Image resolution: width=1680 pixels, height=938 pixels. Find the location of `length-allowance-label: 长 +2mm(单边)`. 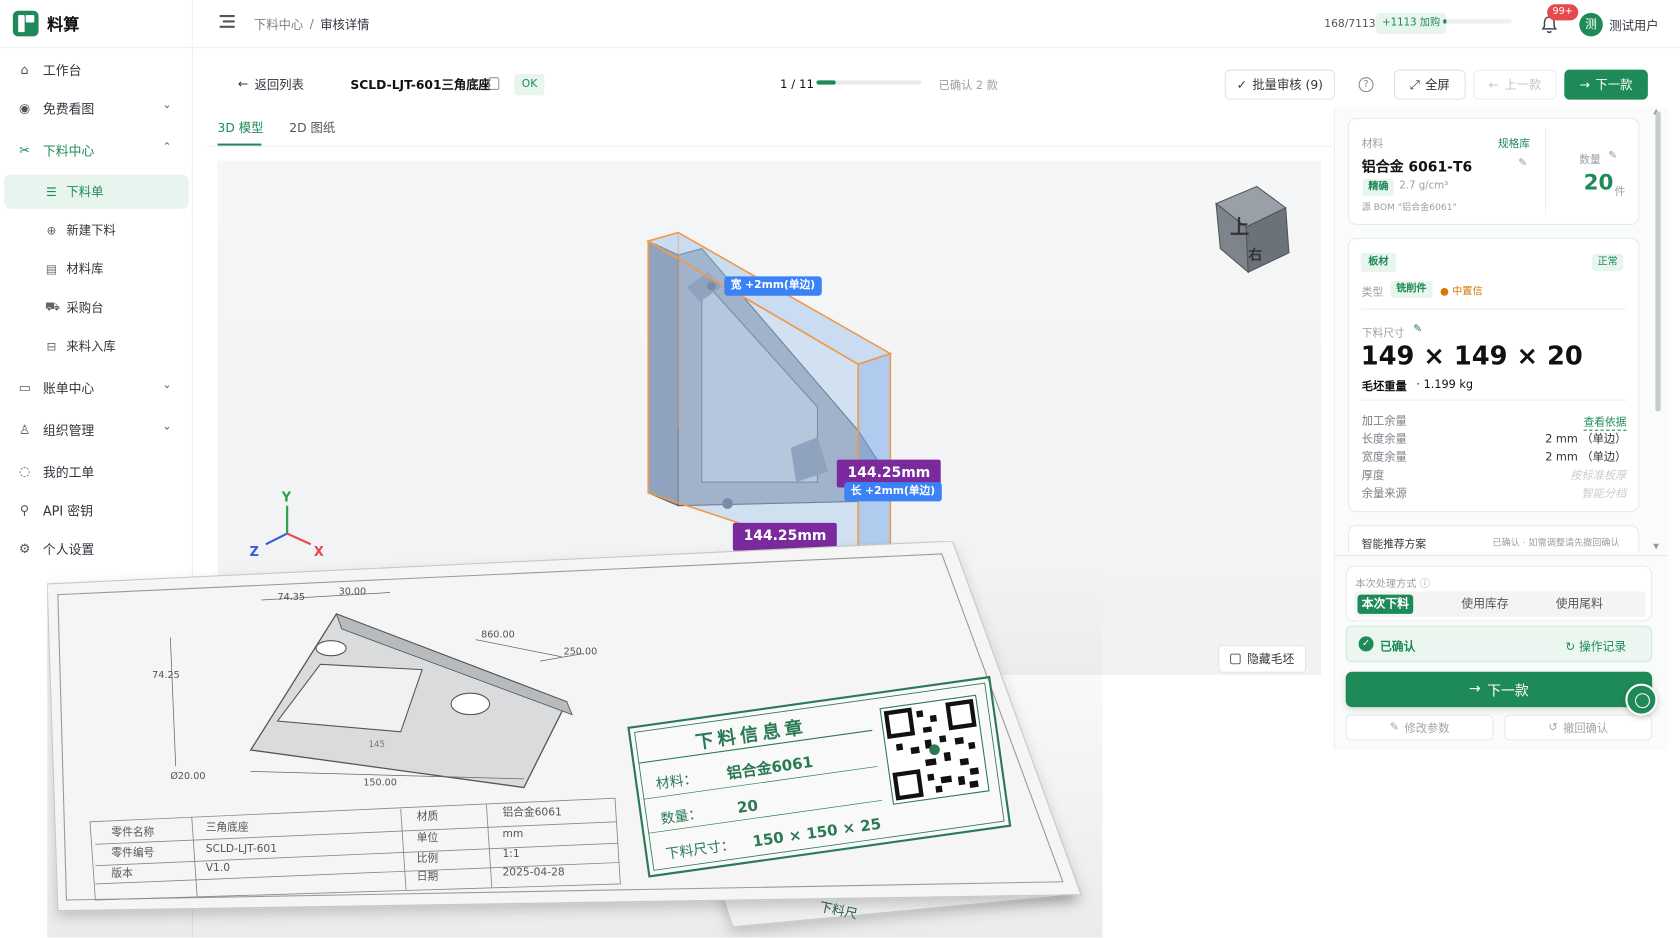

length-allowance-label: 长 +2mm(单边) is located at coordinates (893, 492).